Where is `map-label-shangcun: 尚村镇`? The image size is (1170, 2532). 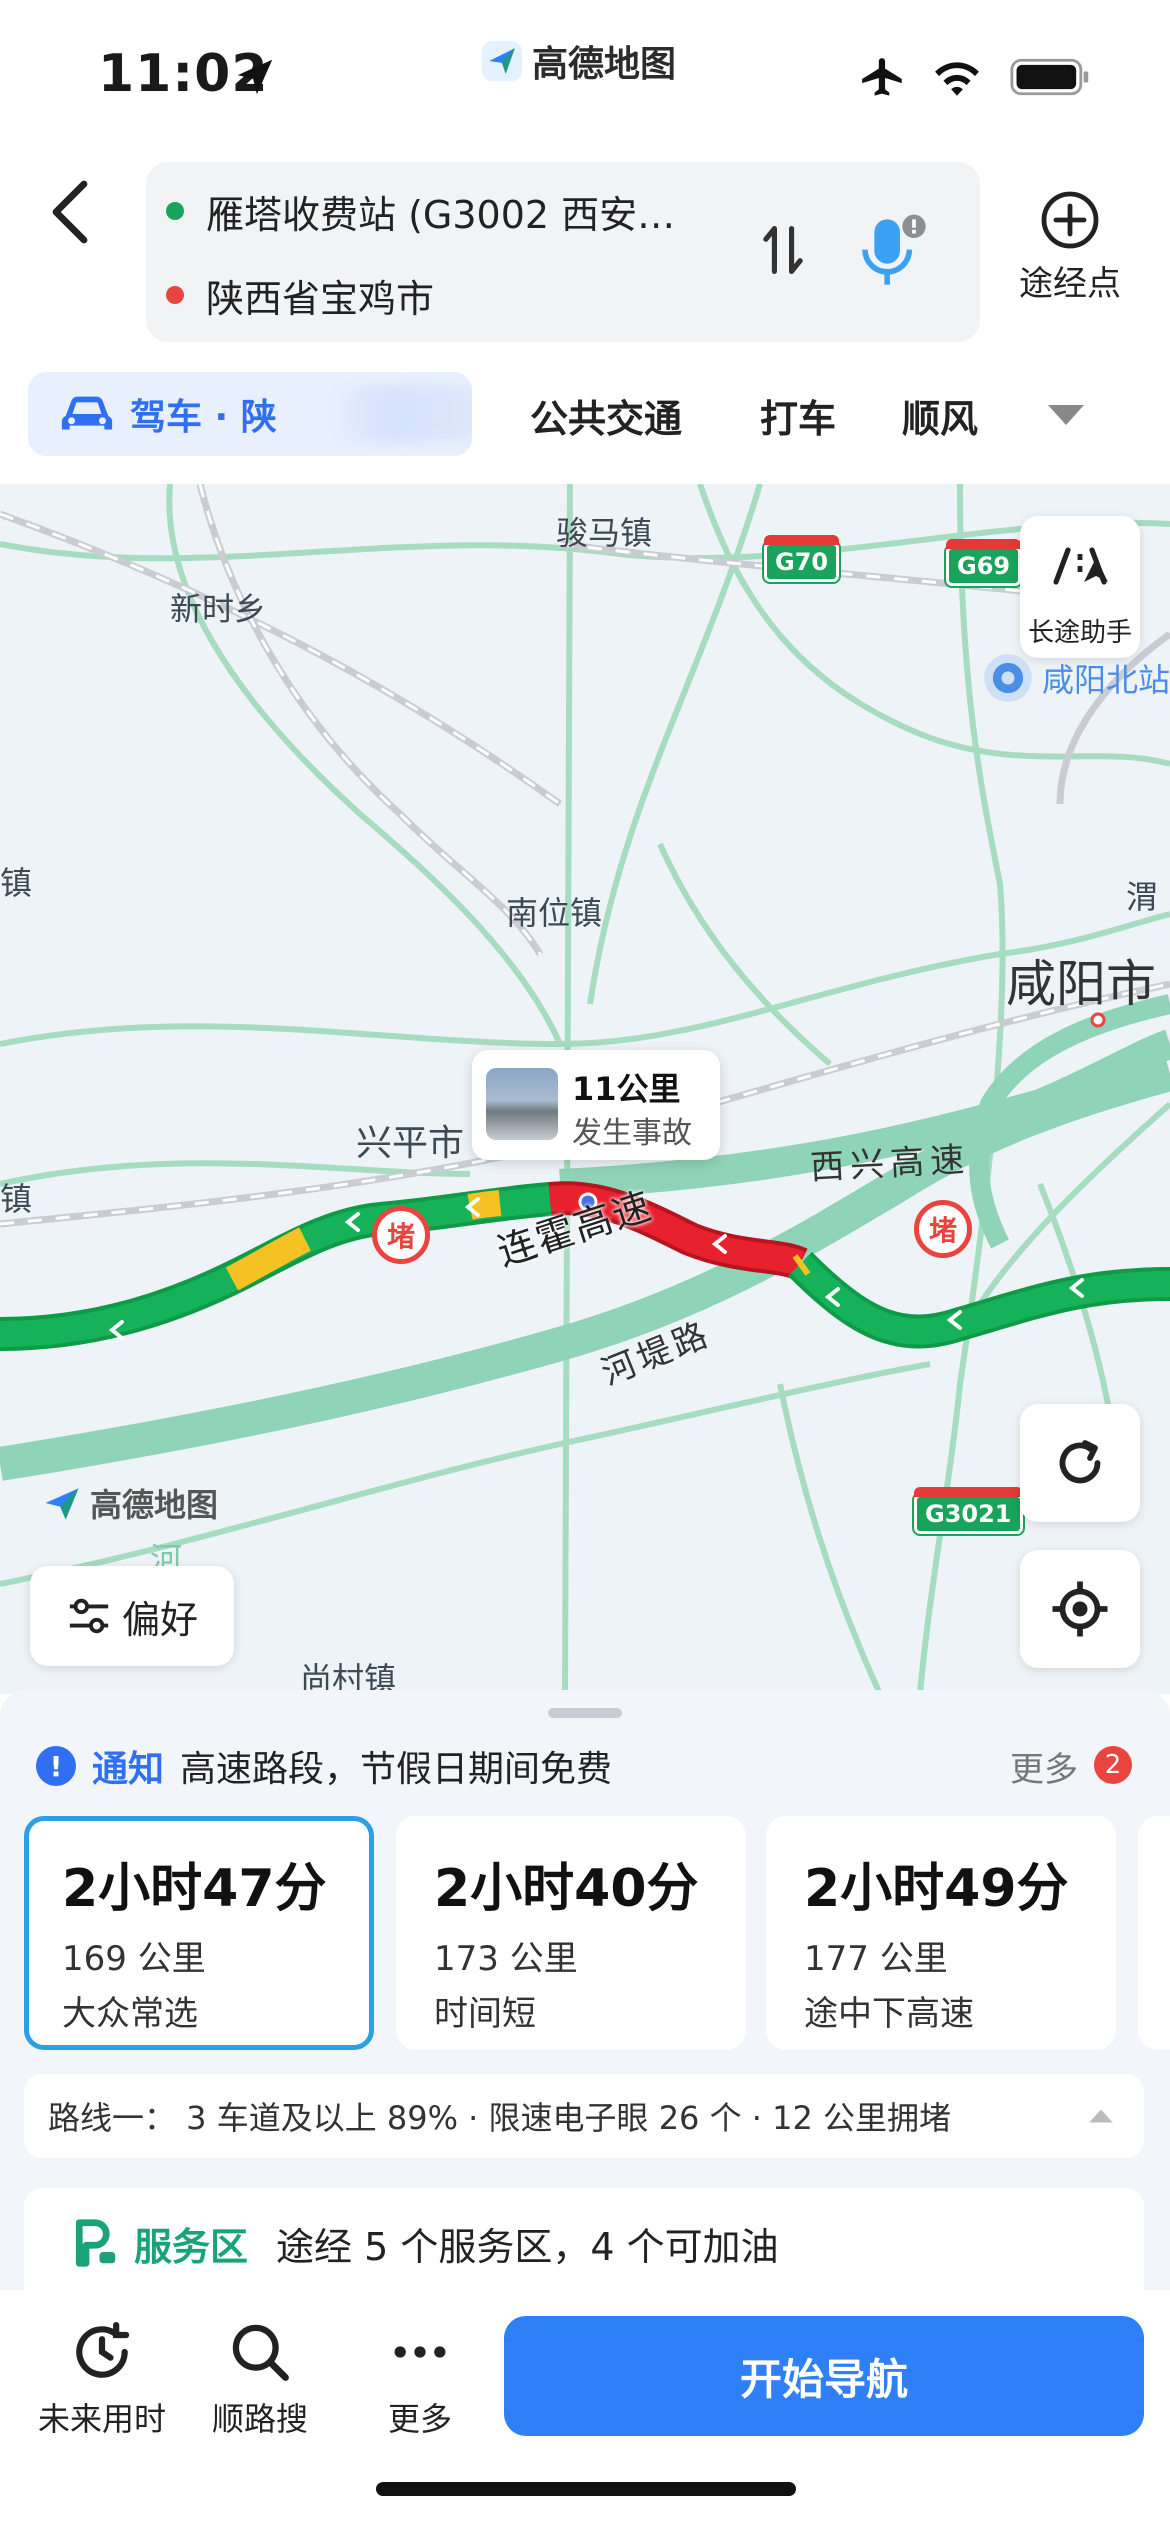
map-label-shangcun: 尚村镇 is located at coordinates (348, 1677).